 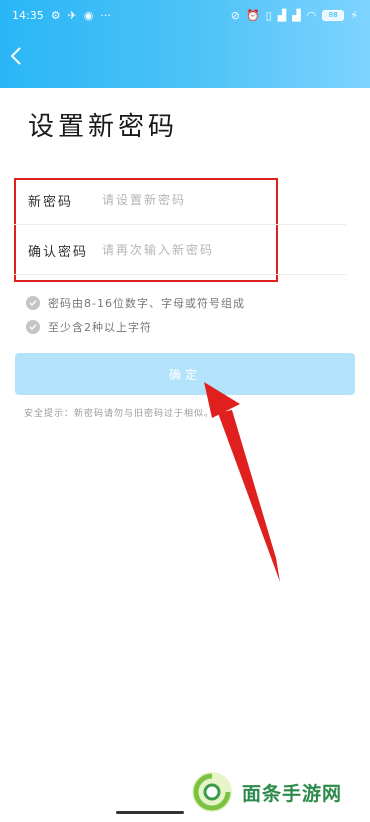 What do you see at coordinates (58, 252) in the screenshot?
I see `confirm-password-label: 确认密码` at bounding box center [58, 252].